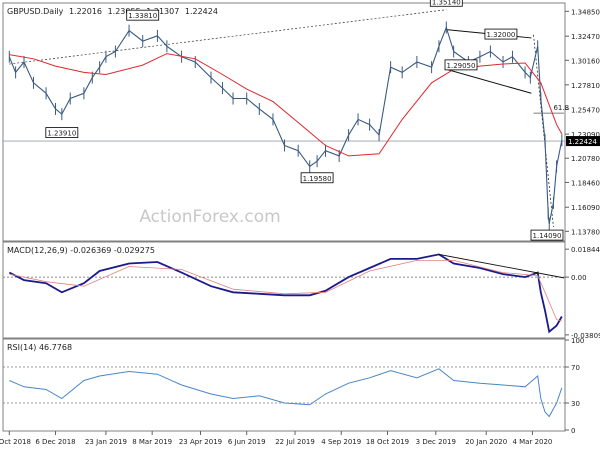  Describe the element at coordinates (61, 134) in the screenshot. I see `price-label-text: 1.23910` at that location.